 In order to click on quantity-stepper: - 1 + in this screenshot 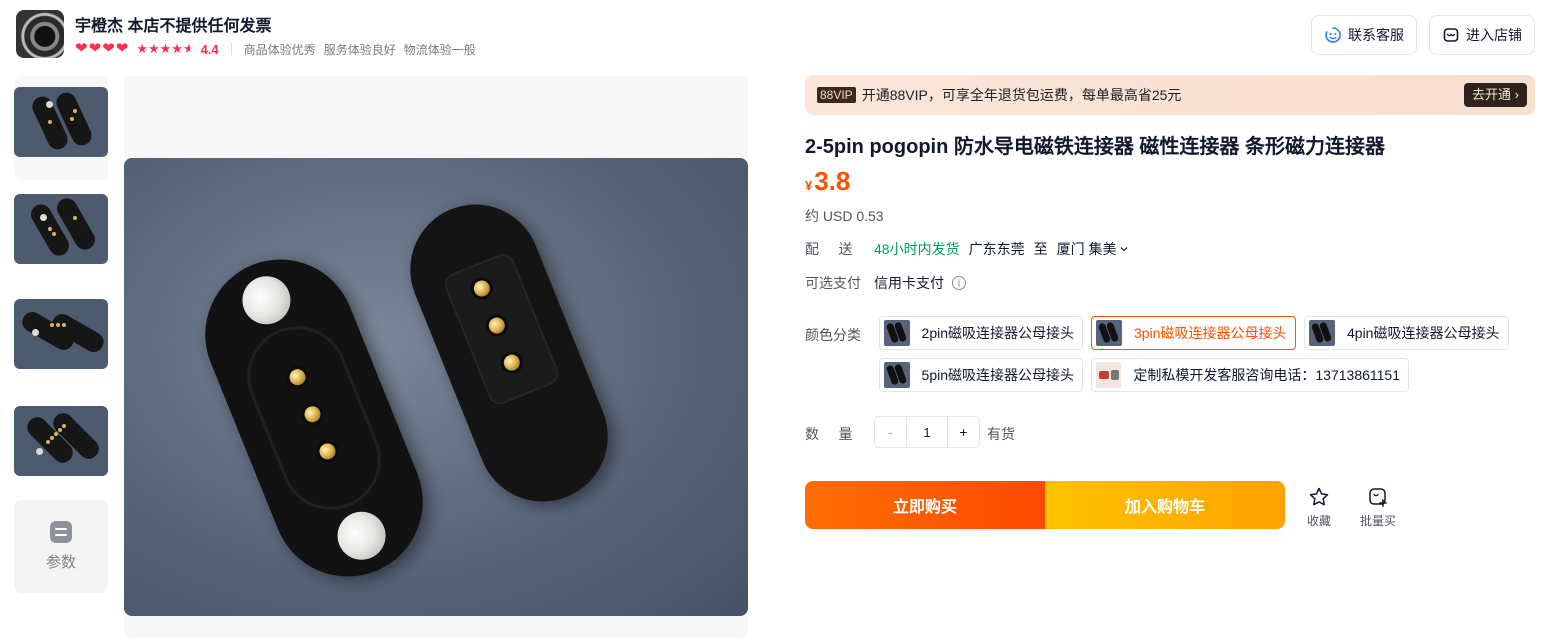, I will do `click(927, 432)`.